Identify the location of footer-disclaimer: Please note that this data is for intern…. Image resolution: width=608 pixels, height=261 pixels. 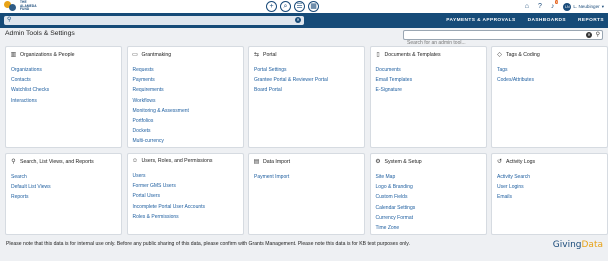
(208, 244).